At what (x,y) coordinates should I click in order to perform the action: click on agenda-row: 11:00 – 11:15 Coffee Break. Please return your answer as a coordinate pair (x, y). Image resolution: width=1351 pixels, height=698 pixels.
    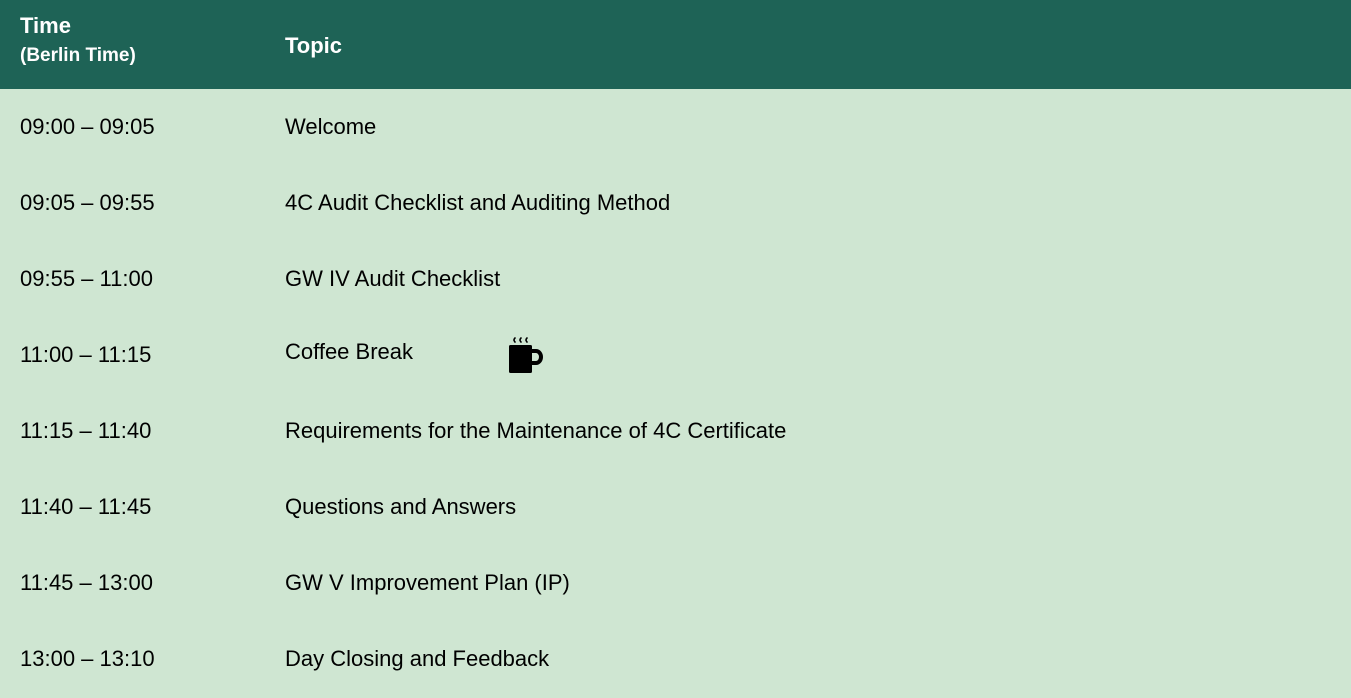
    Looking at the image, I should click on (675, 355).